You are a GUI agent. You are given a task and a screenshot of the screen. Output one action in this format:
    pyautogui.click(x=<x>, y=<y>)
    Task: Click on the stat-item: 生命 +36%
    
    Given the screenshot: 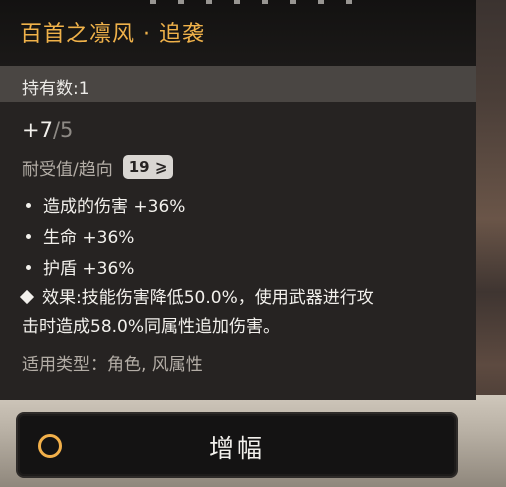 What is the action you would take?
    pyautogui.click(x=80, y=235)
    